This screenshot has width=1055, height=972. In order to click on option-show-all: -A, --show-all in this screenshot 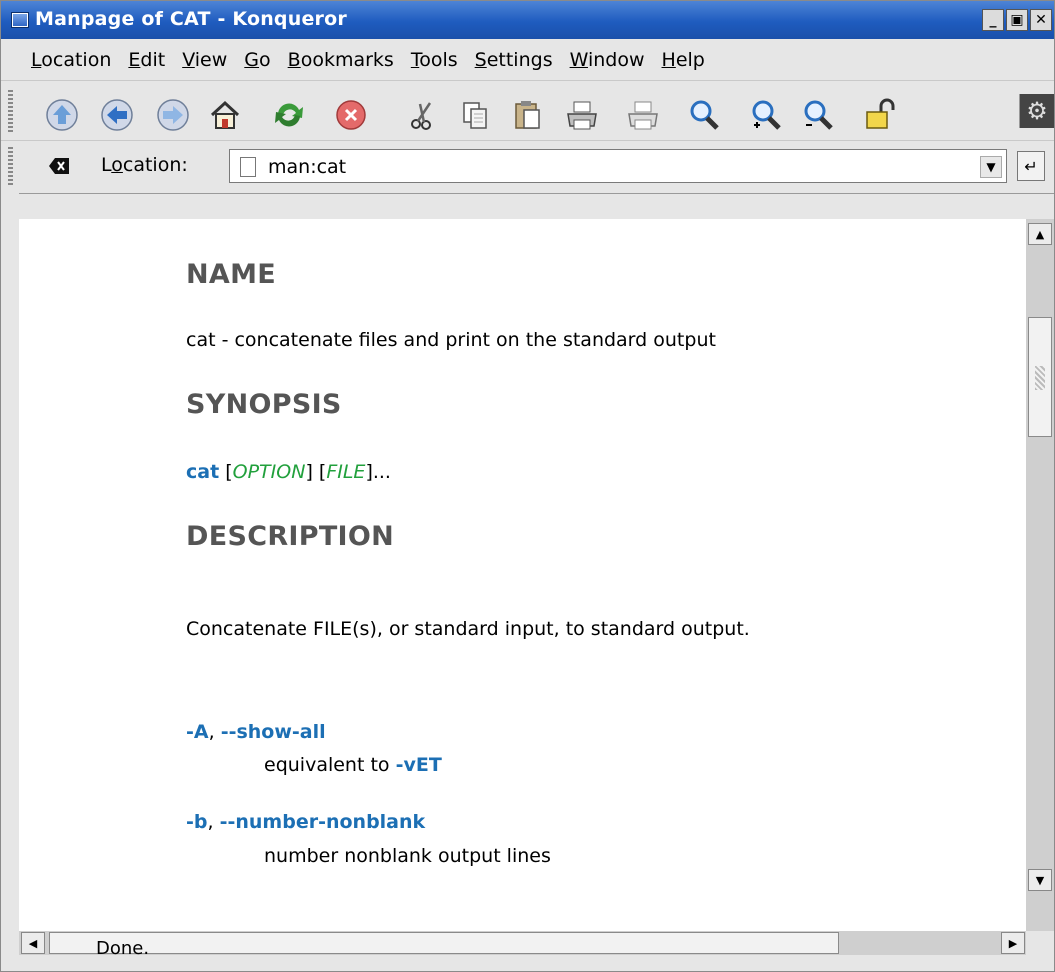, I will do `click(256, 732)`.